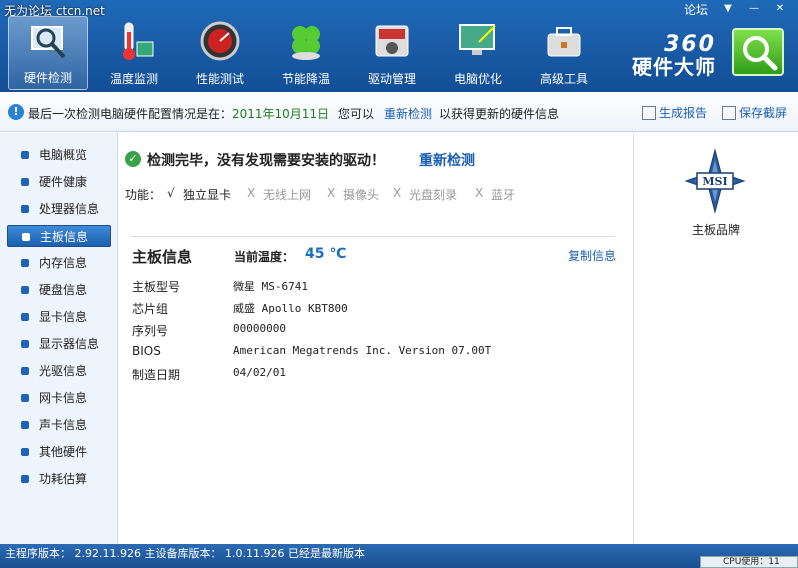 The image size is (798, 568). I want to click on driver-gear-icon, so click(392, 41).